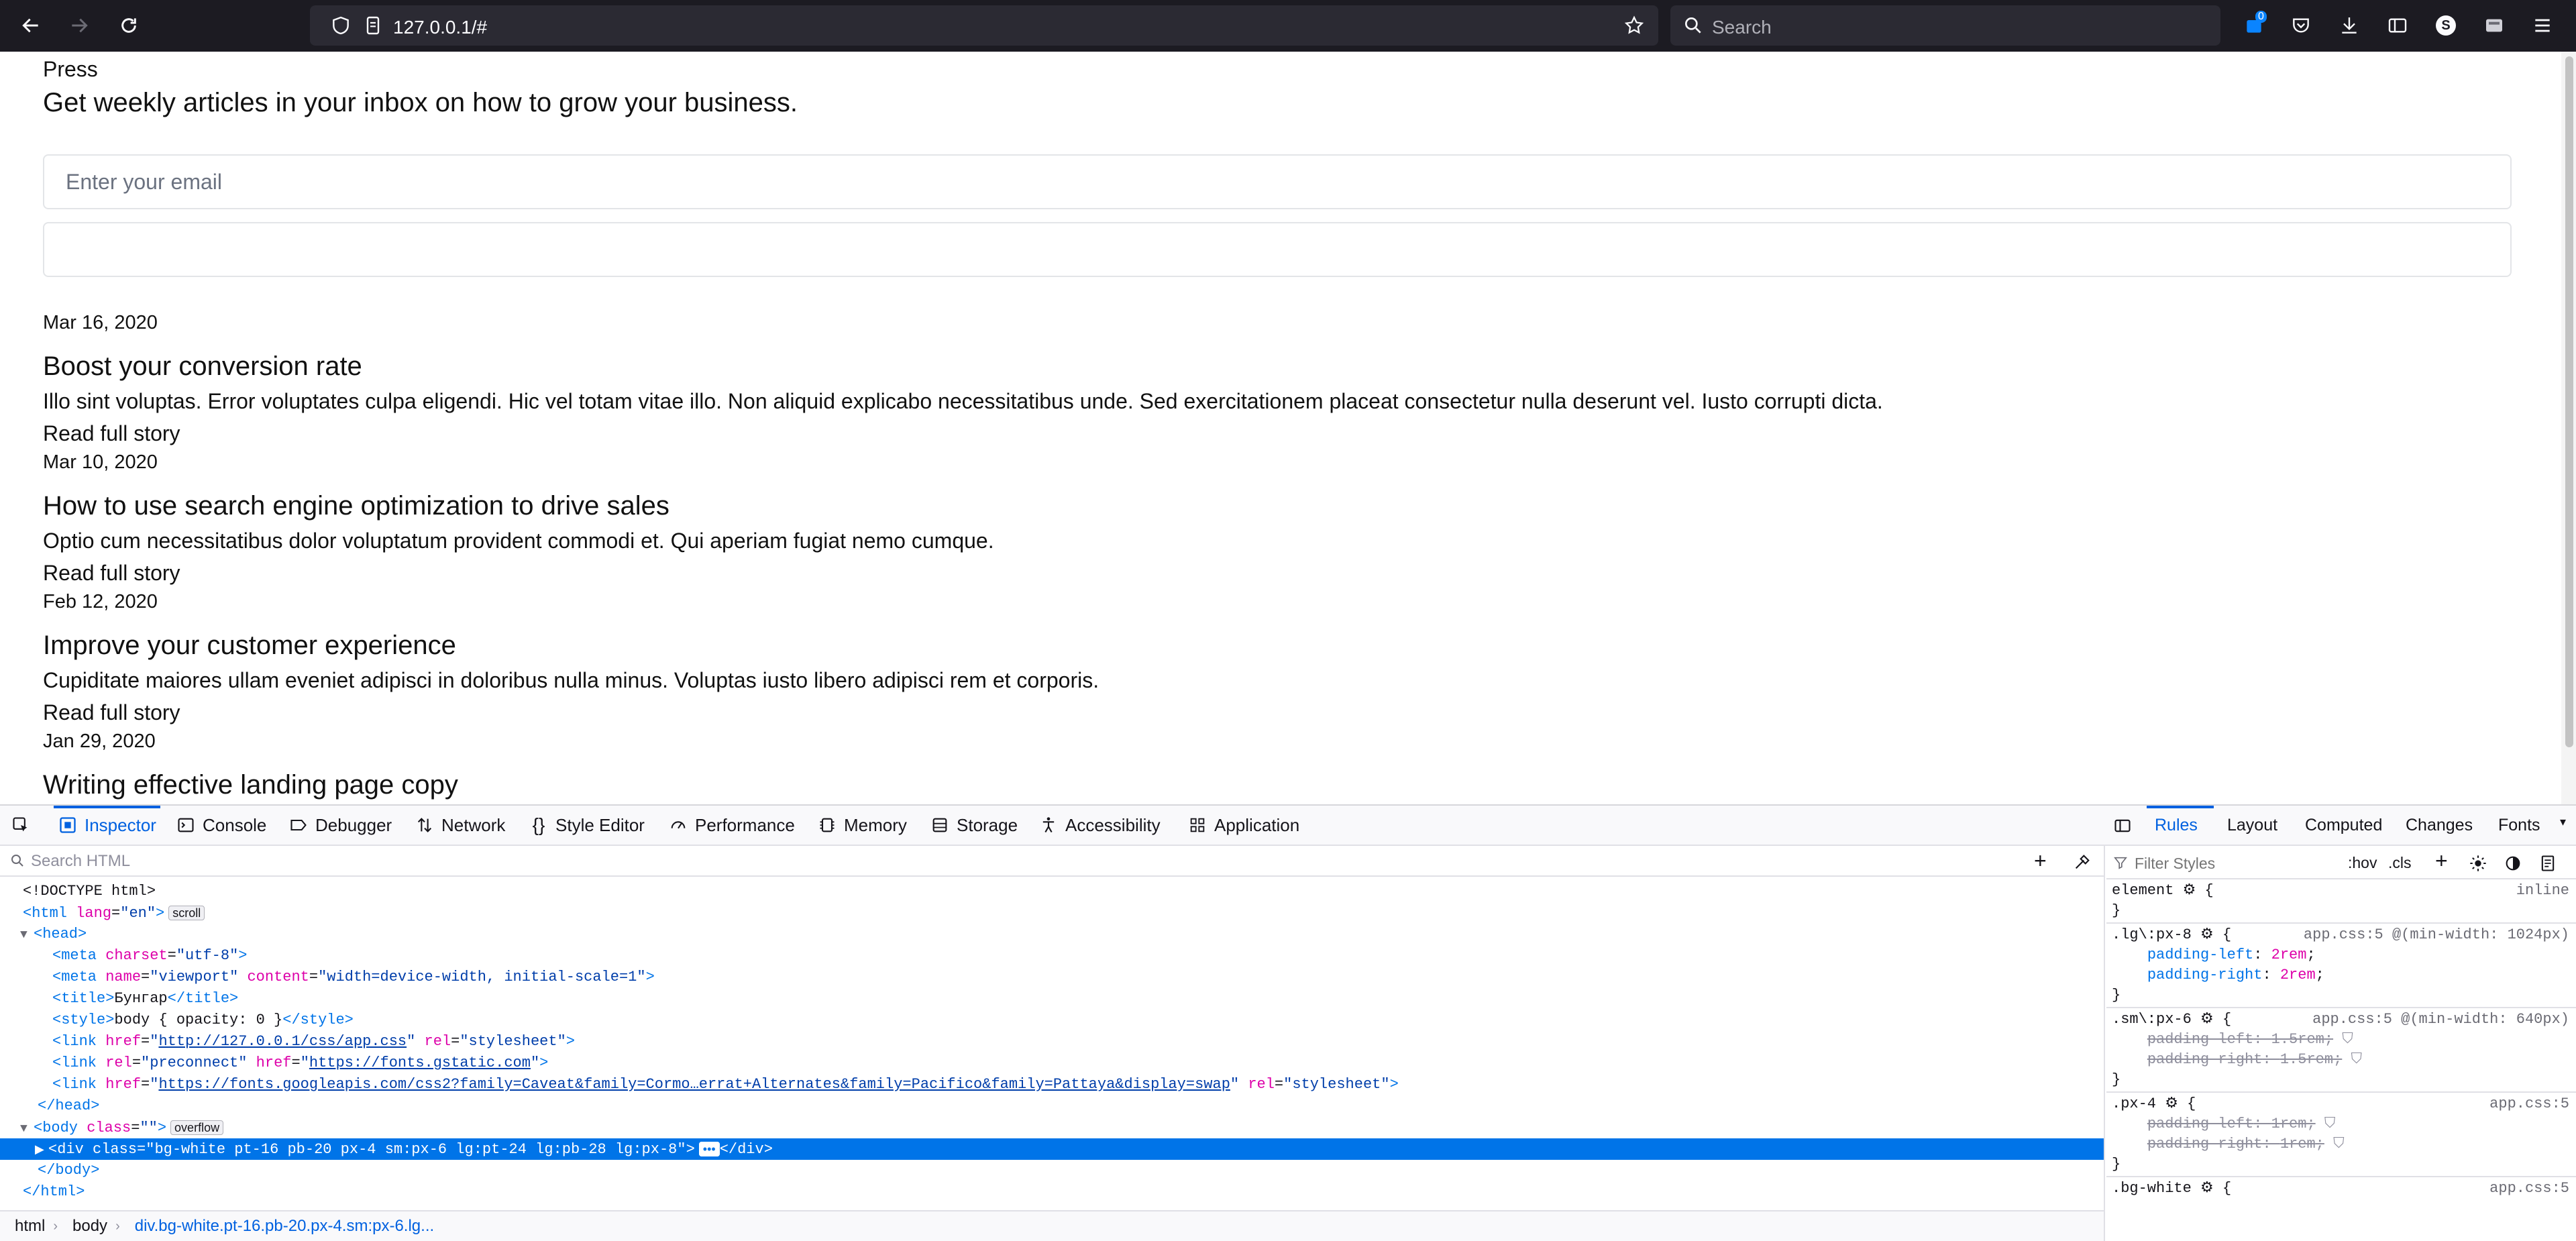 This screenshot has height=1241, width=2576. I want to click on chevron-down-icon: ▾, so click(2563, 822).